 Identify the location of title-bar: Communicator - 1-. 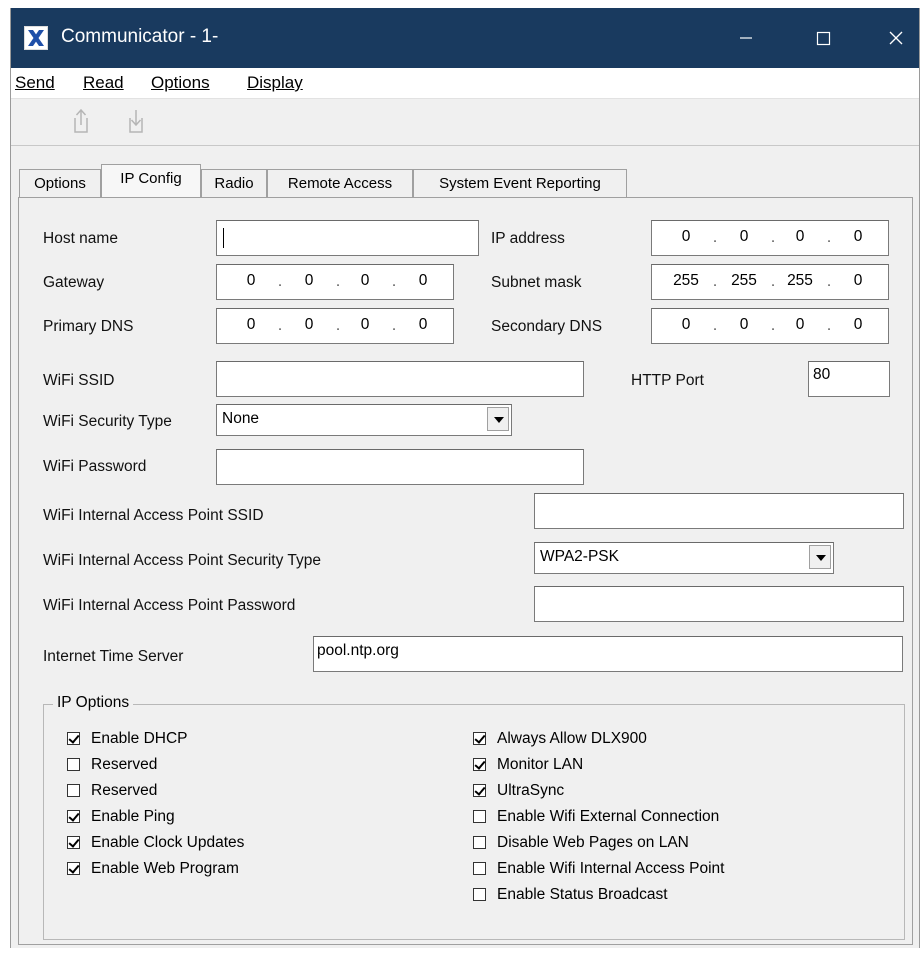
(465, 38).